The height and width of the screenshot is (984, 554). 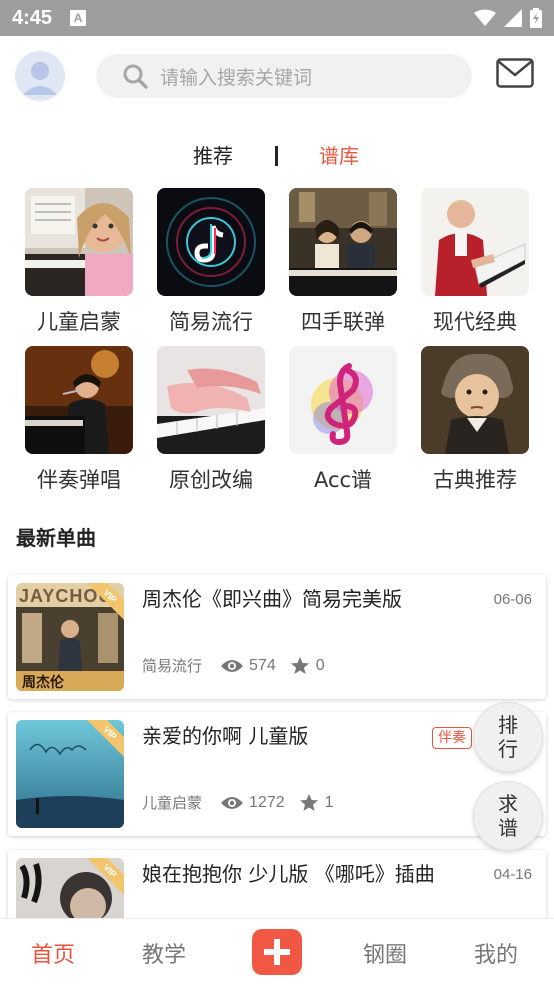 I want to click on search-bar: 请输入搜索关键词, so click(x=284, y=76).